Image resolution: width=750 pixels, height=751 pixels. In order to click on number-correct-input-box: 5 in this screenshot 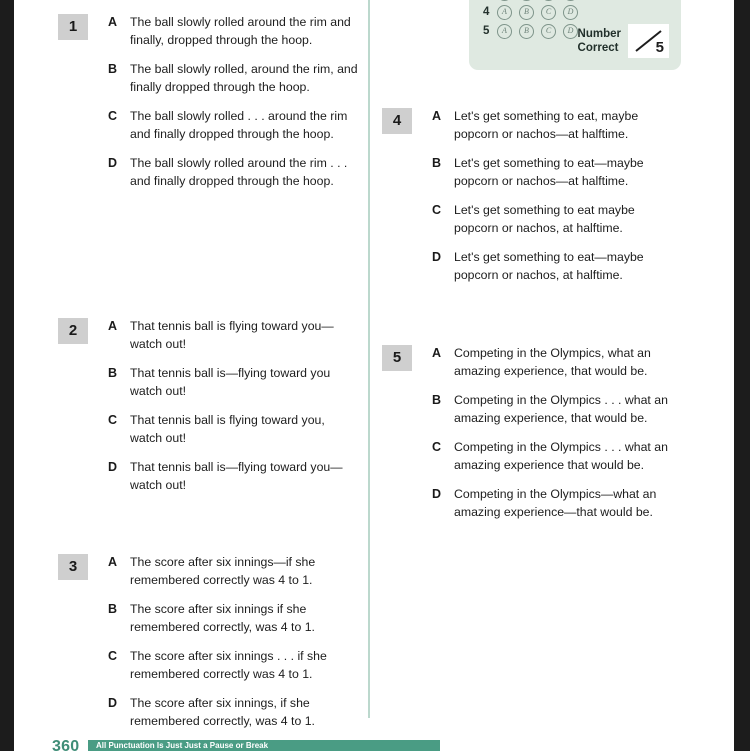, I will do `click(648, 41)`.